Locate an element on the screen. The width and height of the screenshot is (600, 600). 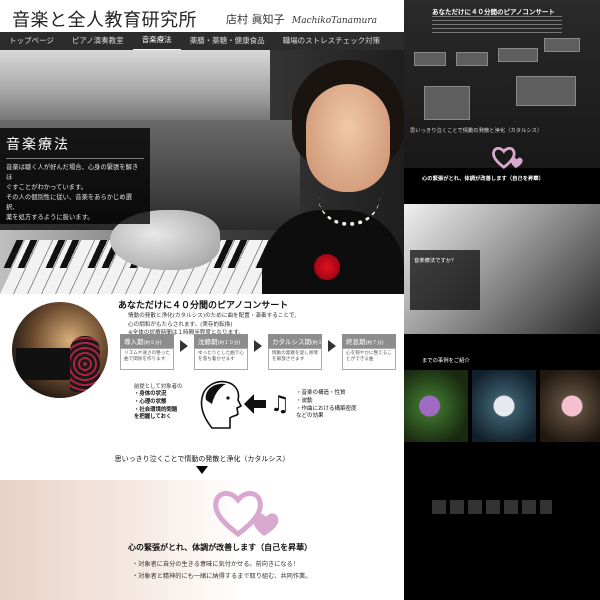
site-title: 音楽と全人教育研究所 is located at coordinates (104, 19).